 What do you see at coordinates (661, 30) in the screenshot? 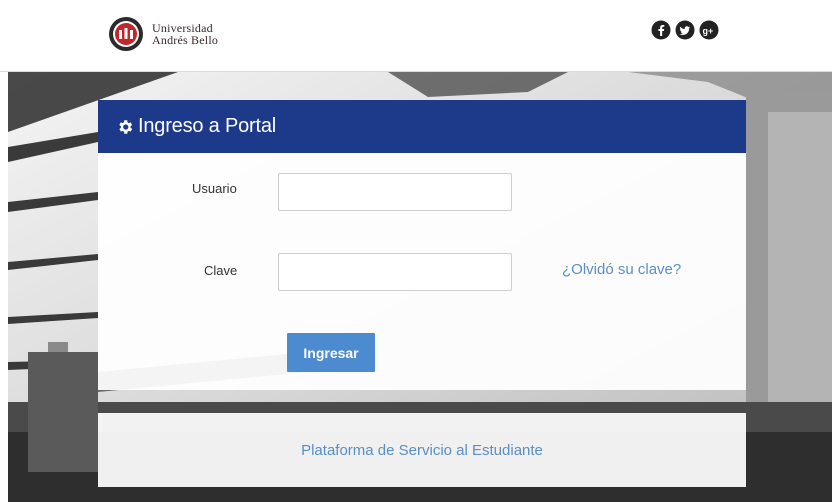
I see `facebook-icon` at bounding box center [661, 30].